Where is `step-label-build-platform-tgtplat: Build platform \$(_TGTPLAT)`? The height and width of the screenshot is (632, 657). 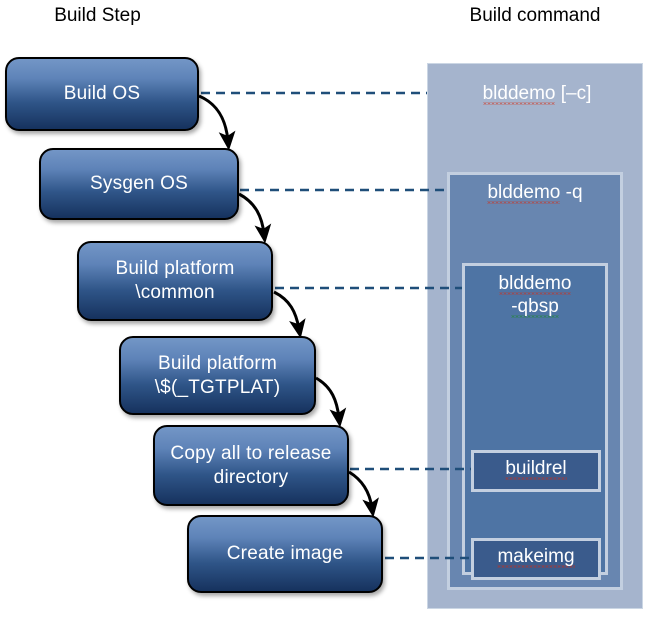
step-label-build-platform-tgtplat: Build platform \$(_TGTPLAT) is located at coordinates (217, 375).